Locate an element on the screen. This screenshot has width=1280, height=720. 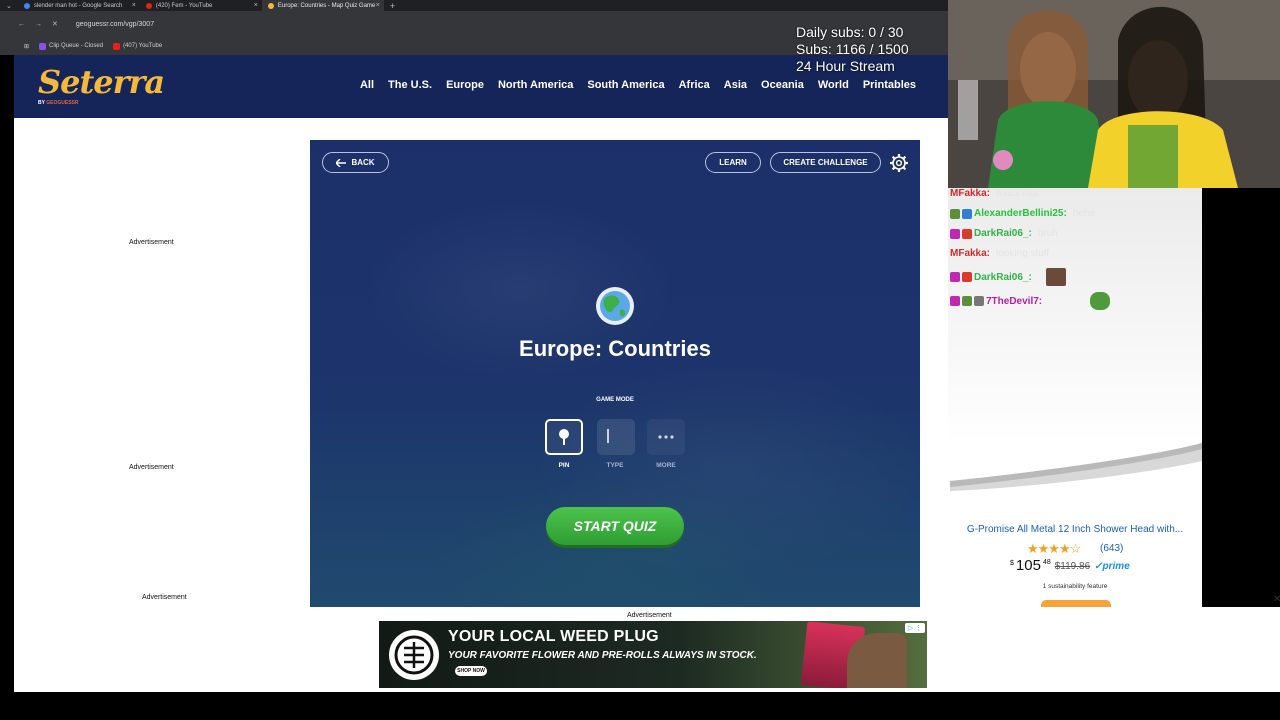
bookmark-item: (407) YouTube is located at coordinates (138, 46).